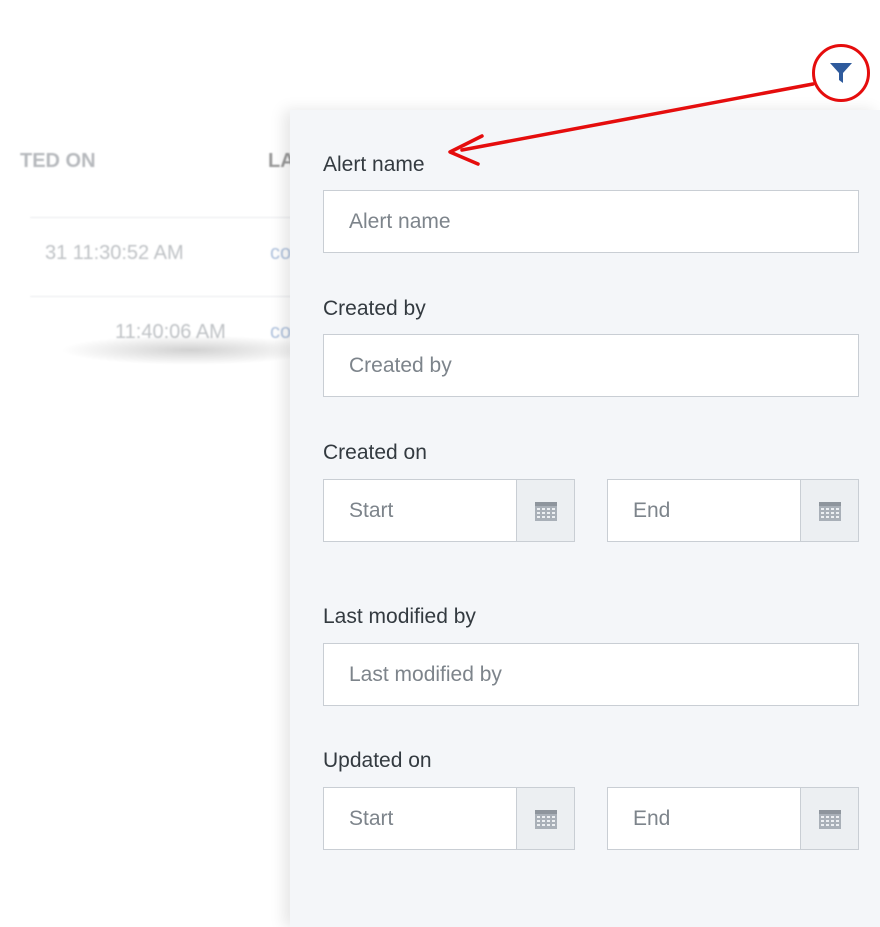 The image size is (880, 927). I want to click on updated-on-end-calendar-button, so click(830, 818).